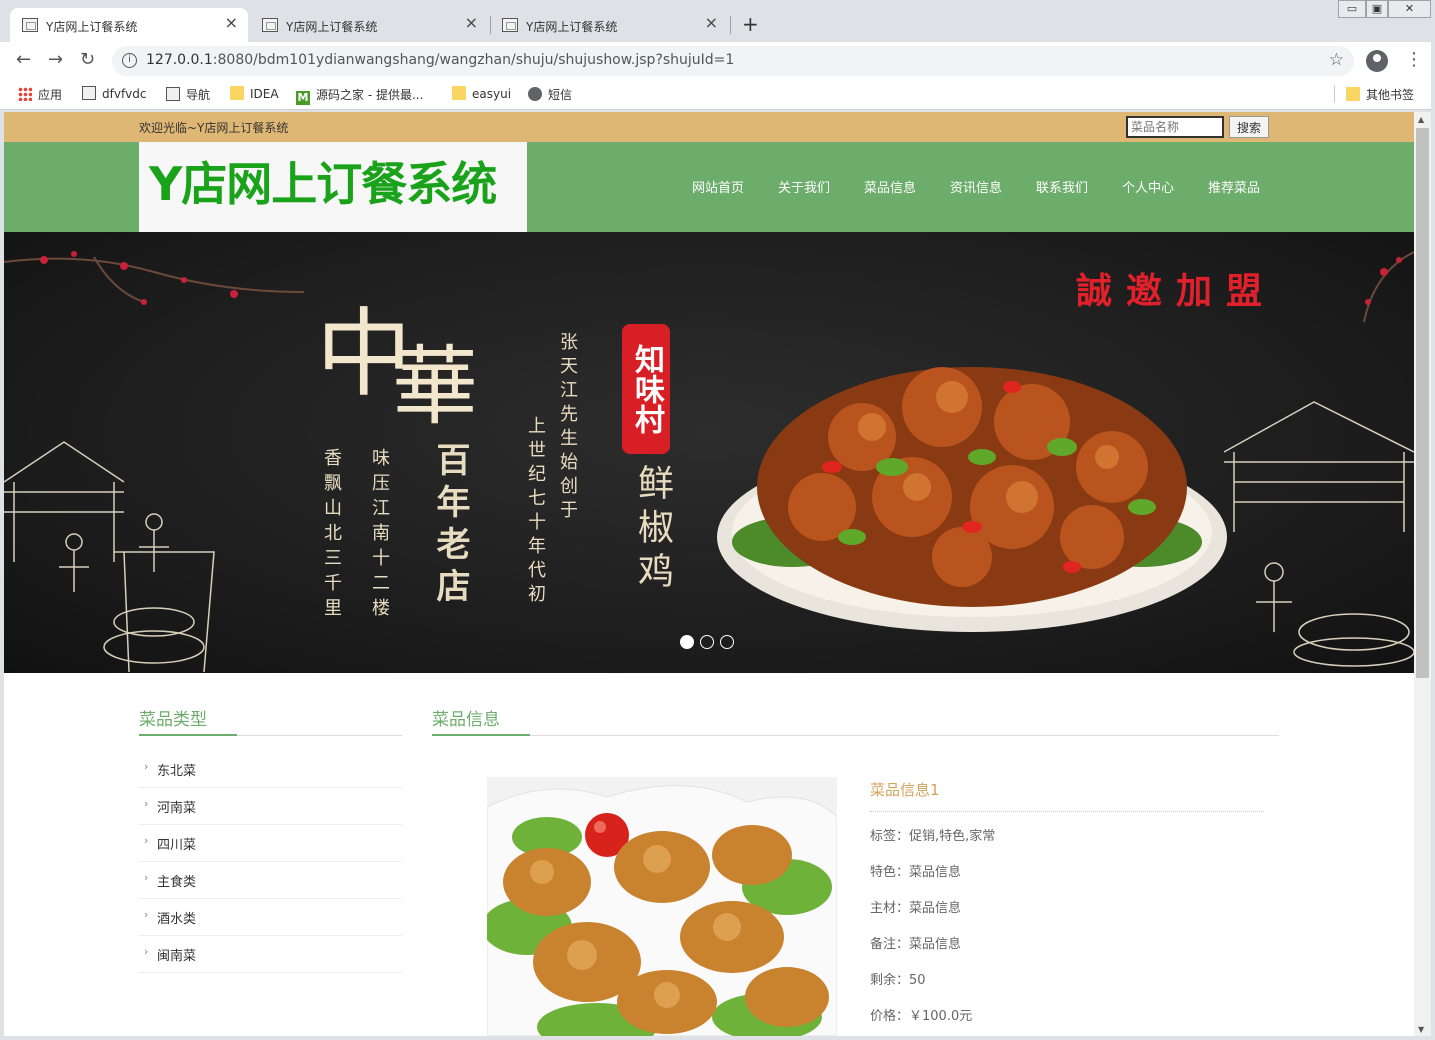 The width and height of the screenshot is (1435, 1040). I want to click on browser-tab-1: Y店网上订餐系统 ×, so click(129, 25).